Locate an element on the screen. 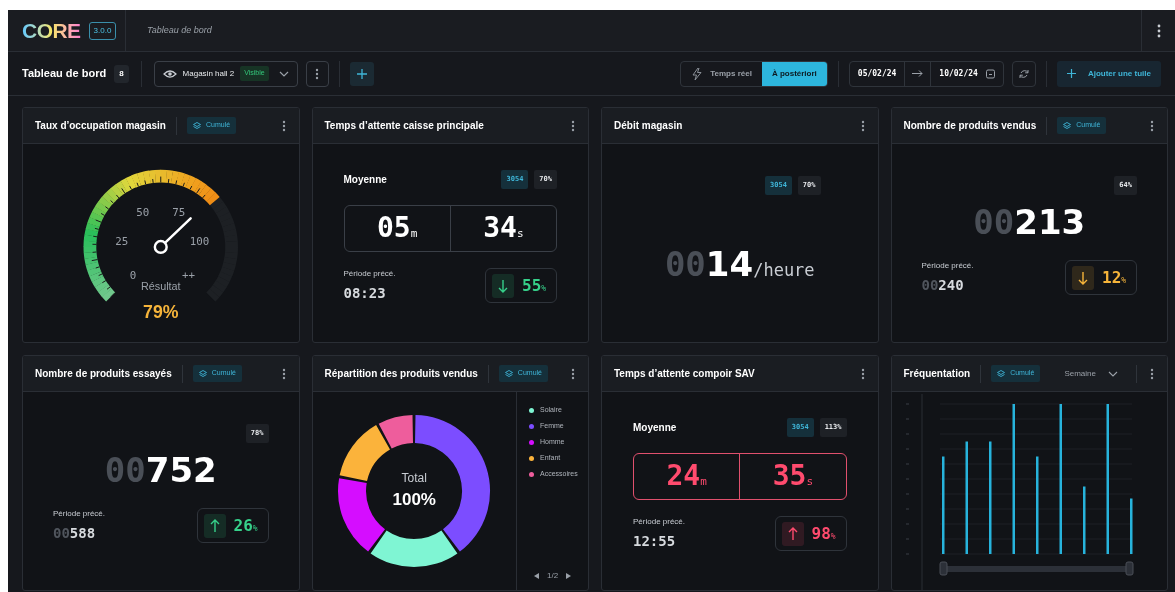 The width and height of the screenshot is (1175, 592). arrow-right-icon is located at coordinates (918, 73).